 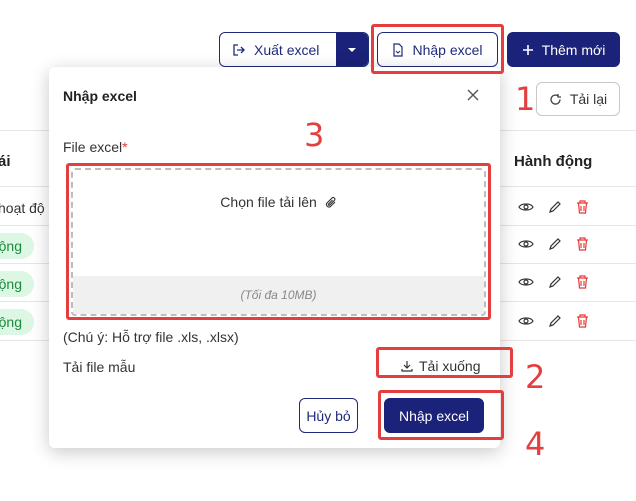 I want to click on export-dropdown-toggle, so click(x=352, y=49).